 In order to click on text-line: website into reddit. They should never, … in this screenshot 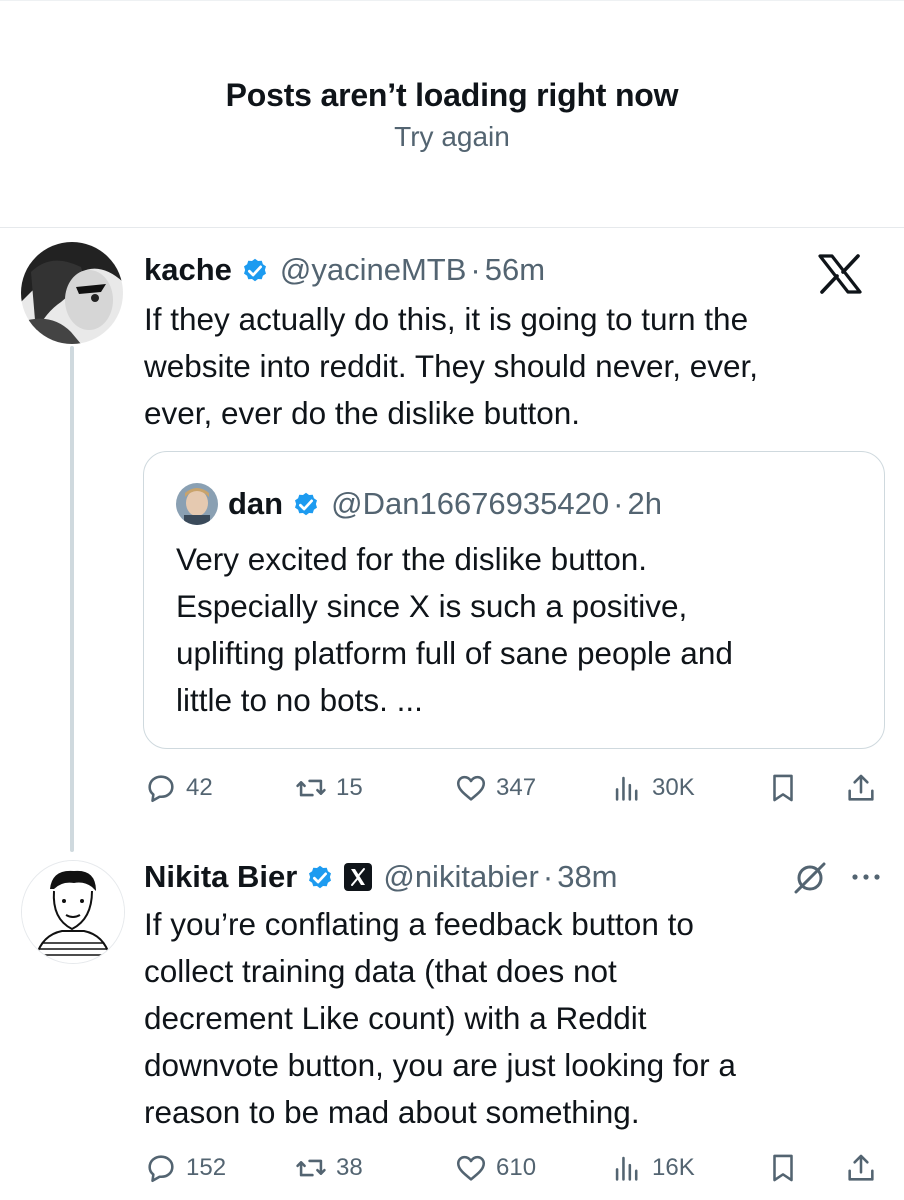, I will do `click(451, 366)`.